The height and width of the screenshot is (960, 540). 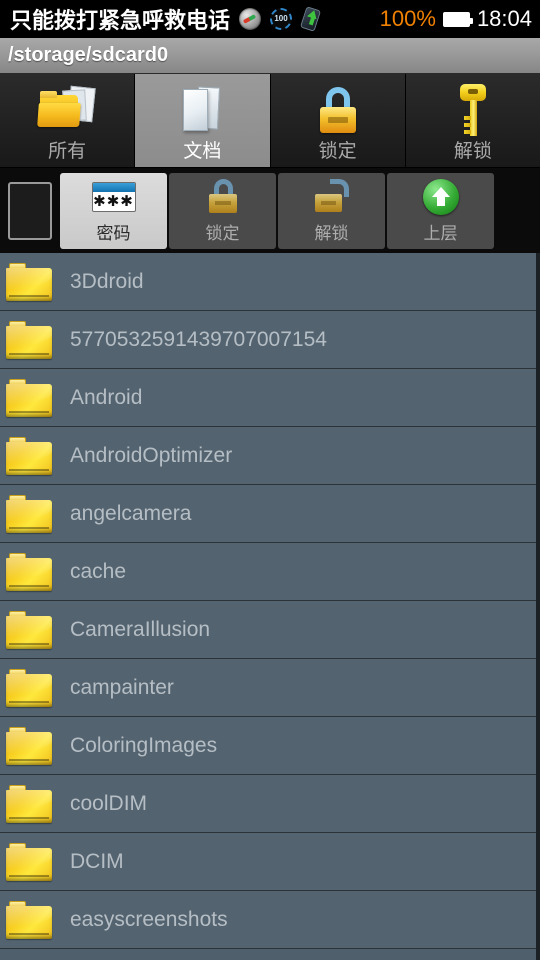 I want to click on list-item: cache, so click(x=270, y=572).